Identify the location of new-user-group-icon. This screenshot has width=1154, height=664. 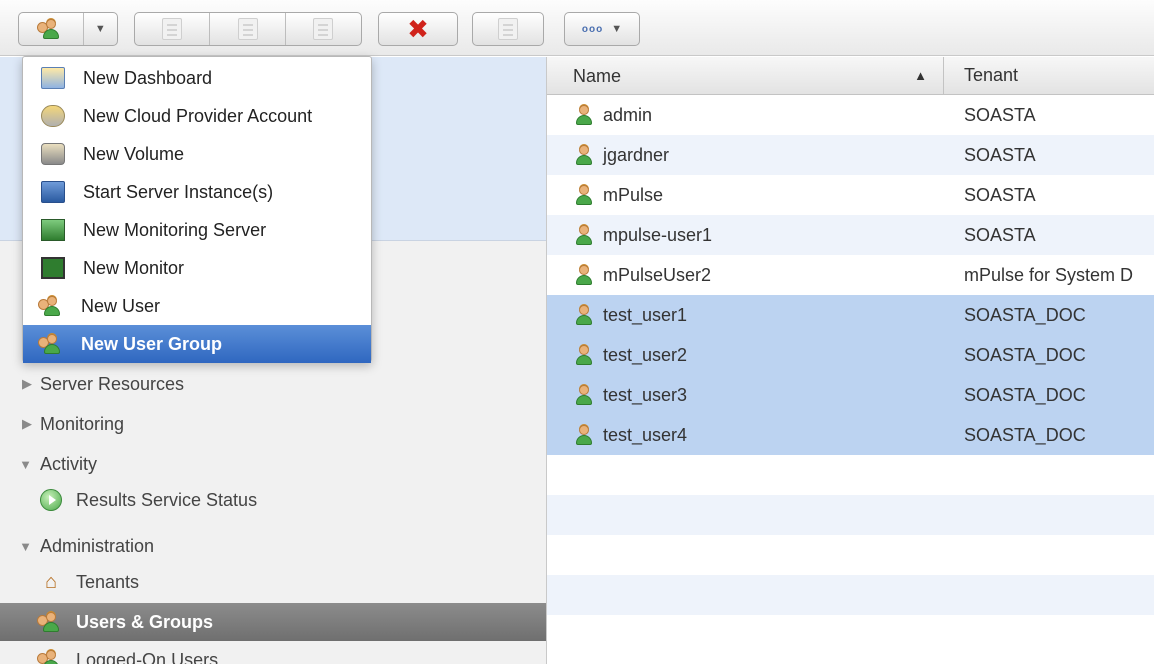
(49, 29).